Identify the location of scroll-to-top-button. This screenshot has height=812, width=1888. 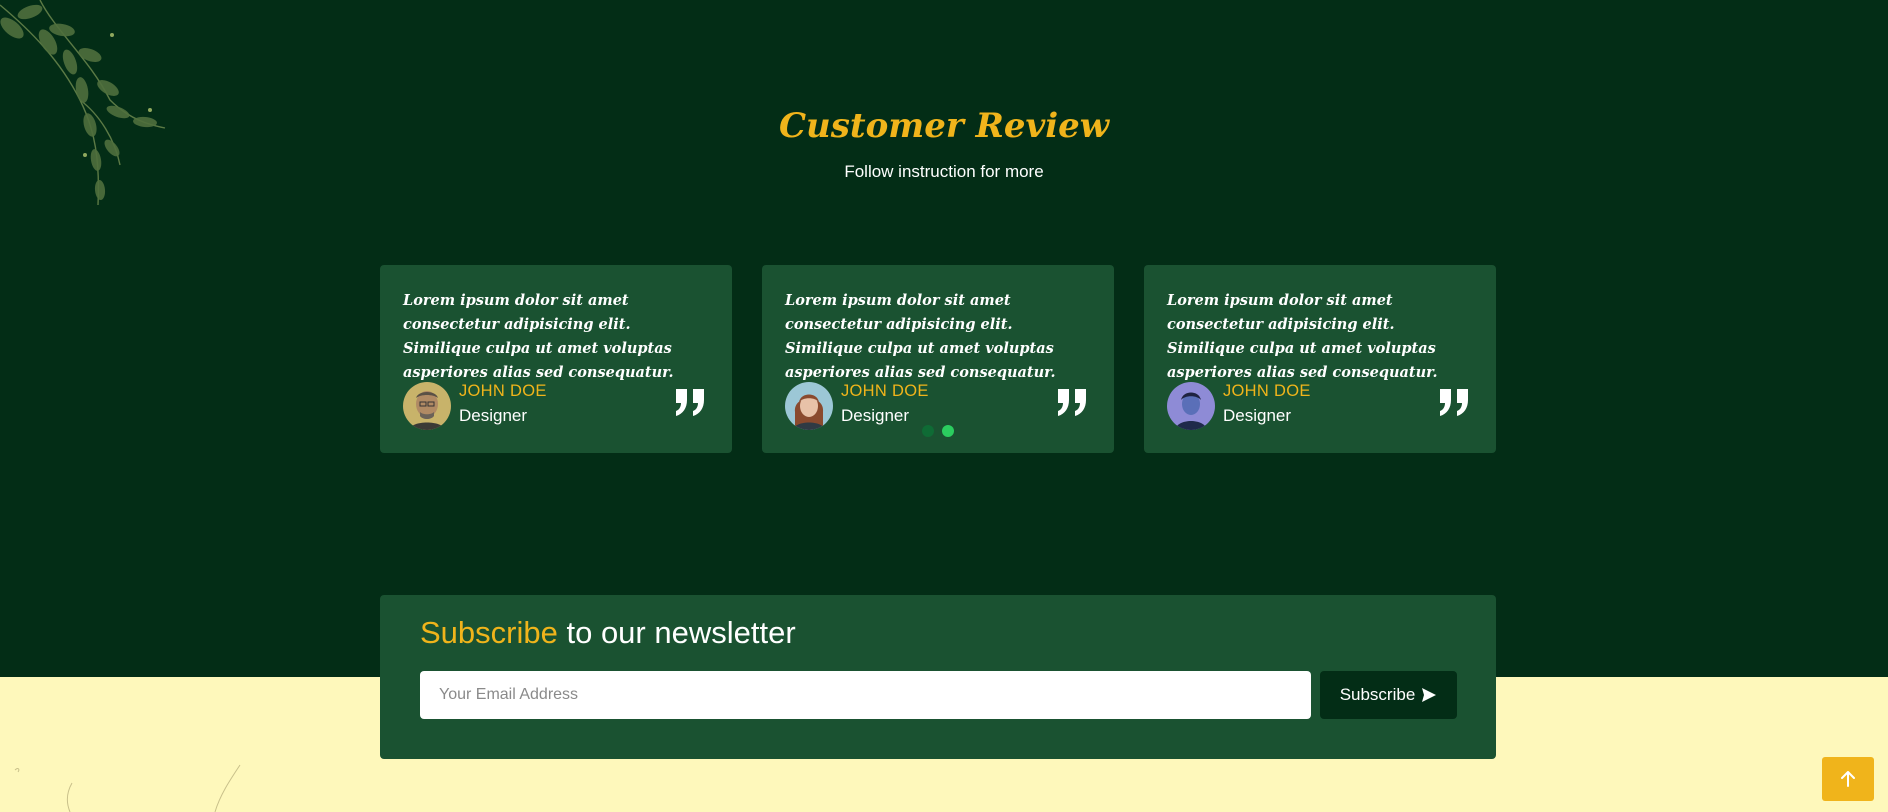
(1848, 779).